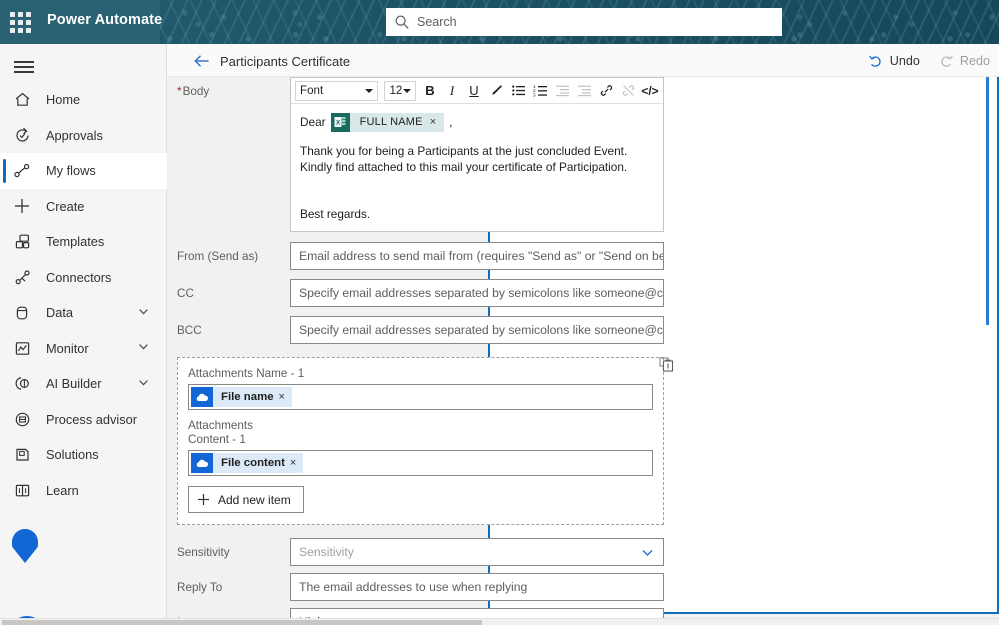  What do you see at coordinates (606, 91) in the screenshot?
I see `insert-link-icon` at bounding box center [606, 91].